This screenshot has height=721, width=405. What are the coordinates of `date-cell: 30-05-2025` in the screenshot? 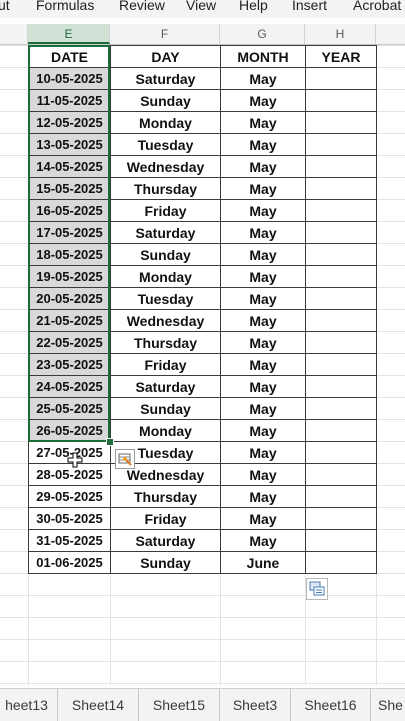 It's located at (69, 518).